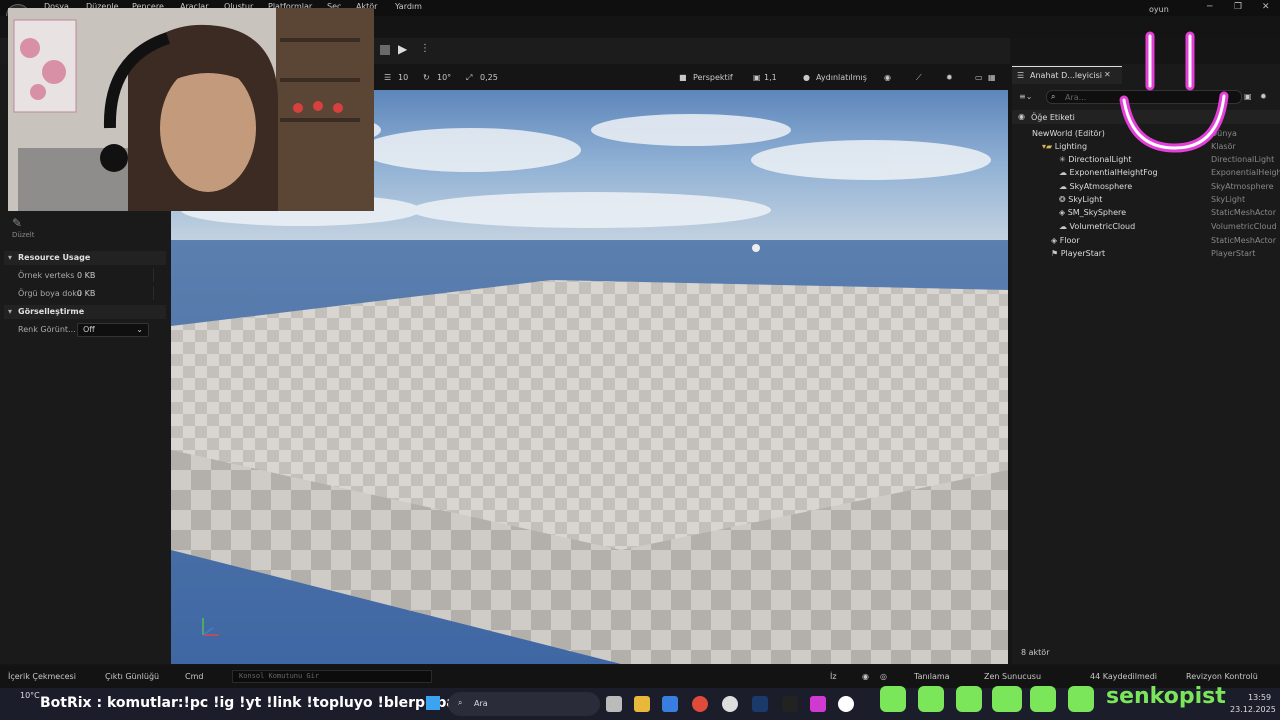 The height and width of the screenshot is (720, 1280). What do you see at coordinates (790, 704) in the screenshot?
I see `epic-games-icon` at bounding box center [790, 704].